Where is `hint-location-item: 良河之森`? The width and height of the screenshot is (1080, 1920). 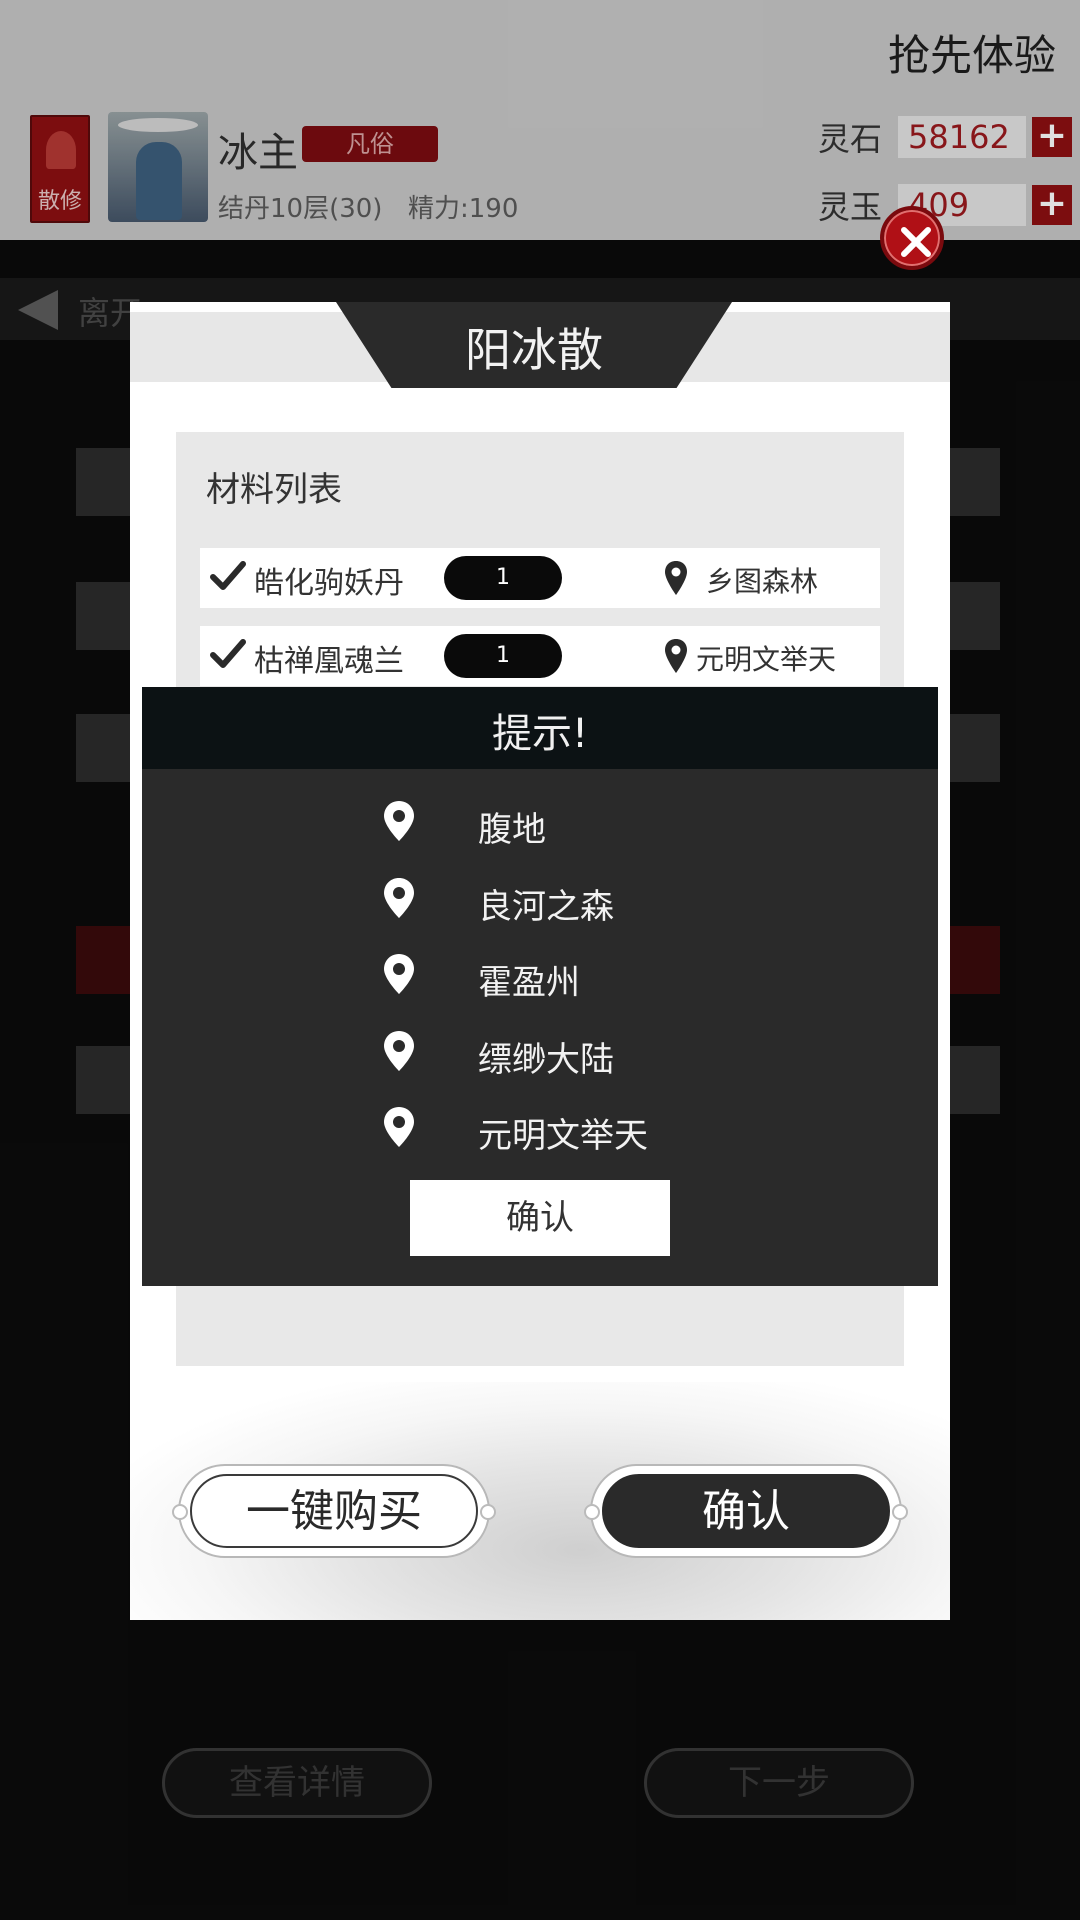 hint-location-item: 良河之森 is located at coordinates (540, 899).